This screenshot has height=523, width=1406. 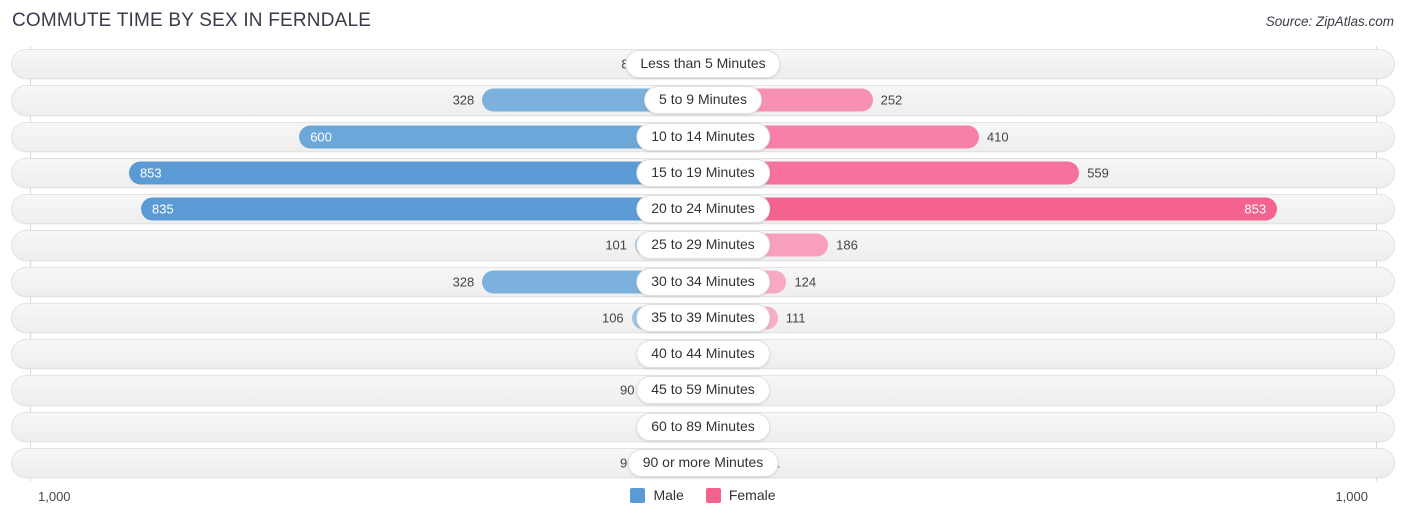 What do you see at coordinates (891, 100) in the screenshot?
I see `female-value-label: 252` at bounding box center [891, 100].